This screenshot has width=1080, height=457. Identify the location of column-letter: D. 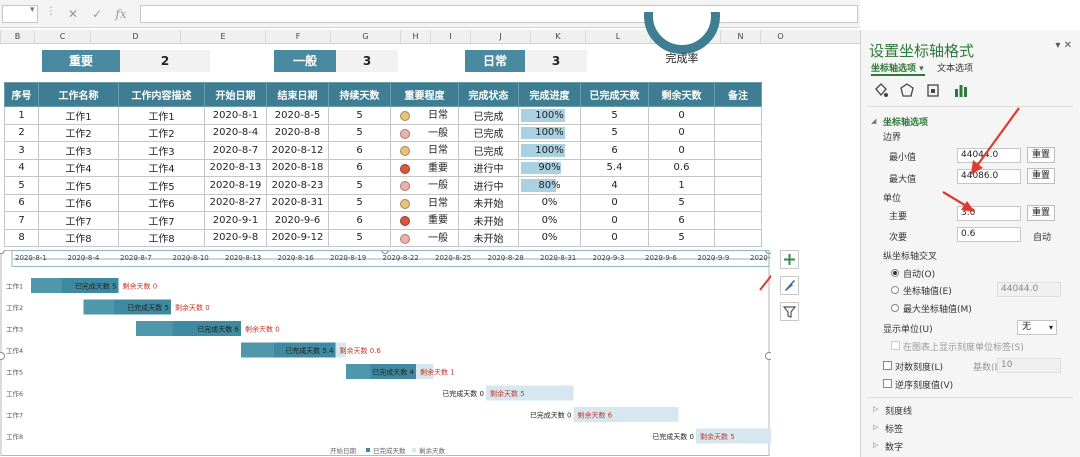
(135, 37).